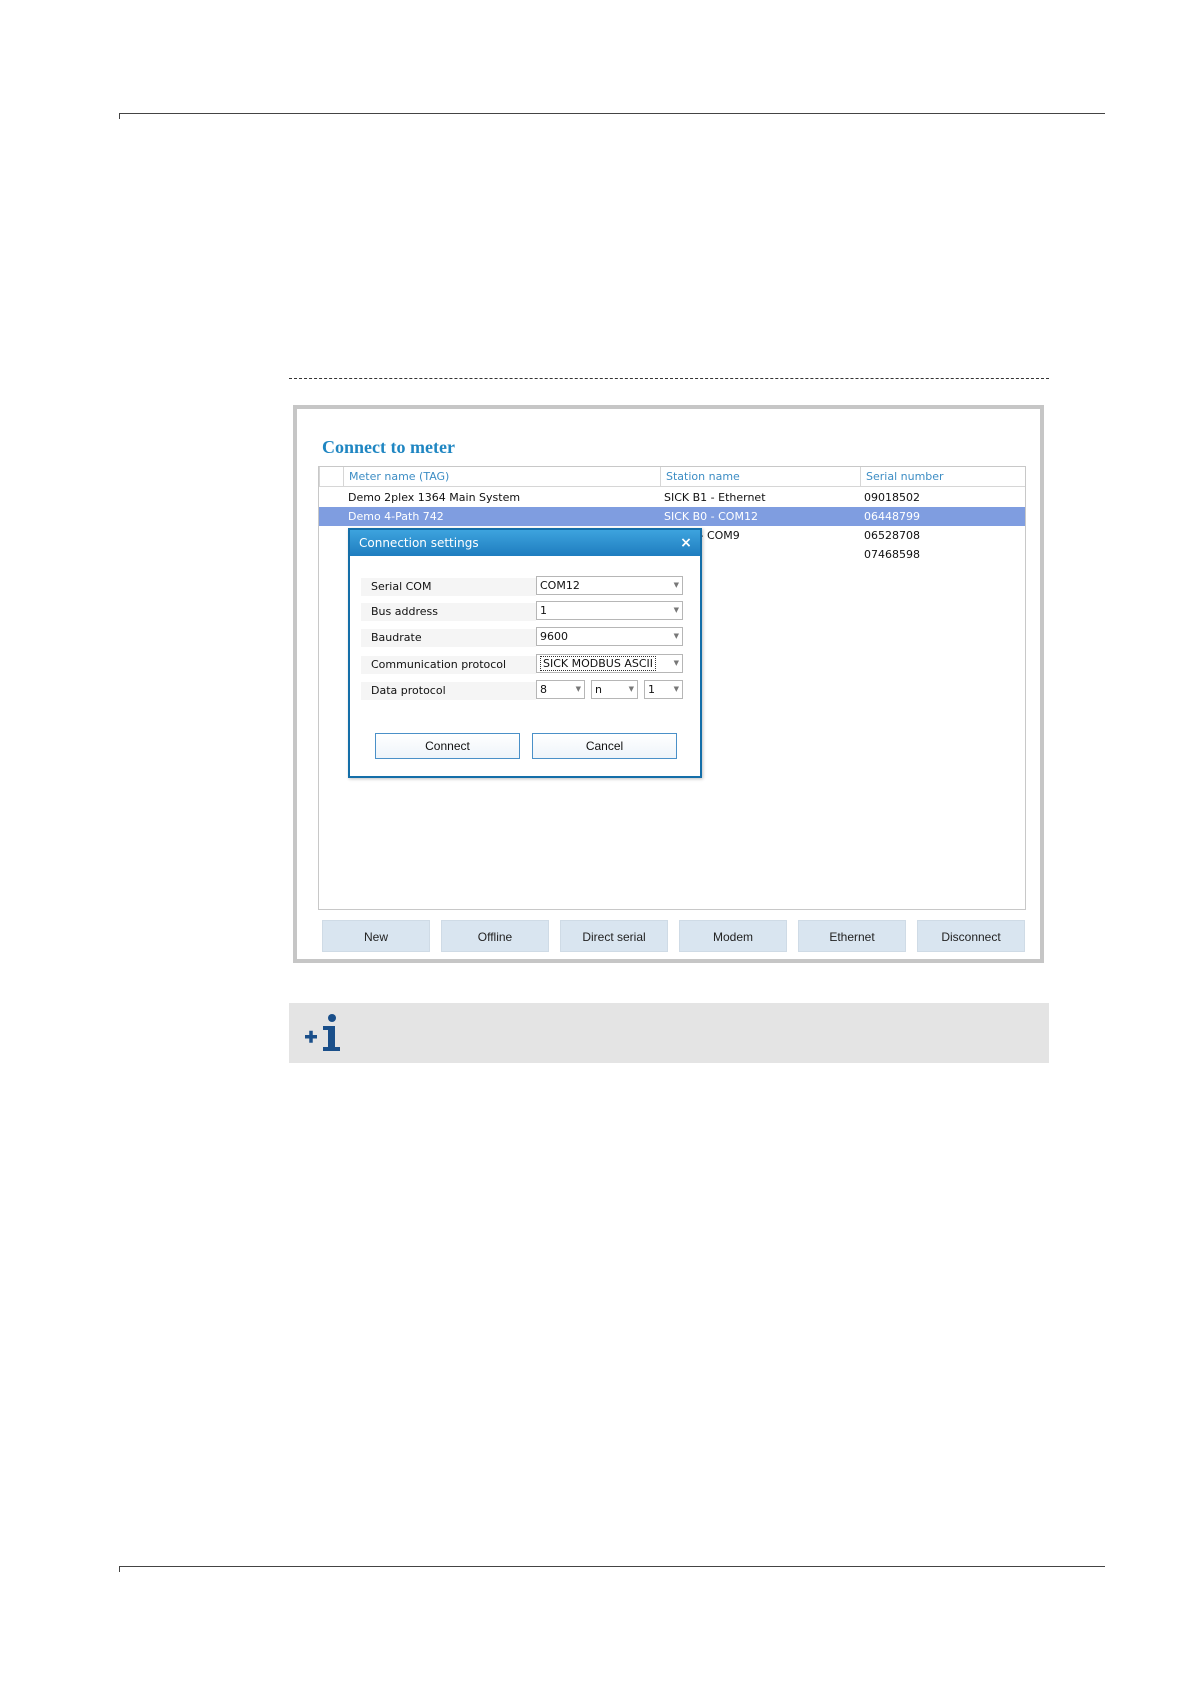 Image resolution: width=1190 pixels, height=1684 pixels. I want to click on baudrate-select: 9600 ▼, so click(609, 636).